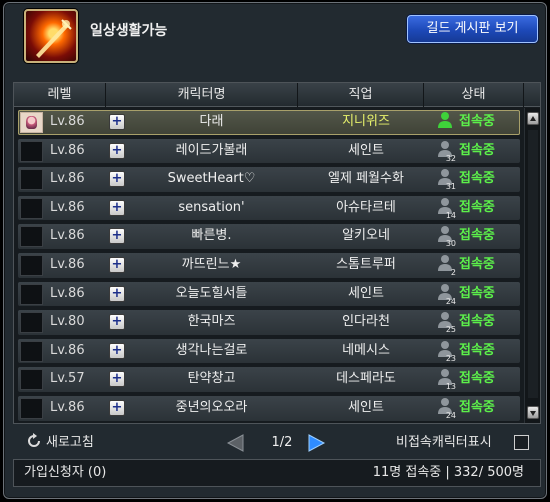 This screenshot has width=550, height=502. What do you see at coordinates (211, 350) in the screenshot?
I see `character-name: 생각나는걸로` at bounding box center [211, 350].